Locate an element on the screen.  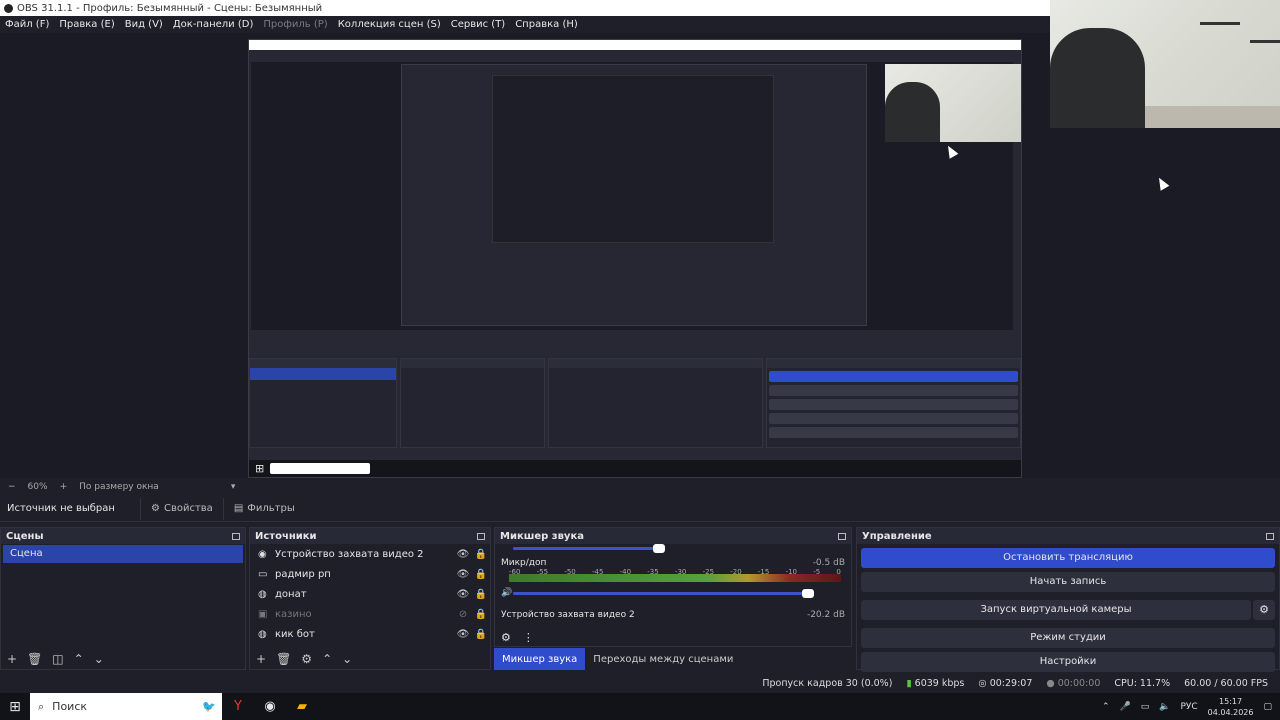
context-bar: Источник не выбран ⚙ Свойства ▤ Фильтры is located at coordinates (640, 509).